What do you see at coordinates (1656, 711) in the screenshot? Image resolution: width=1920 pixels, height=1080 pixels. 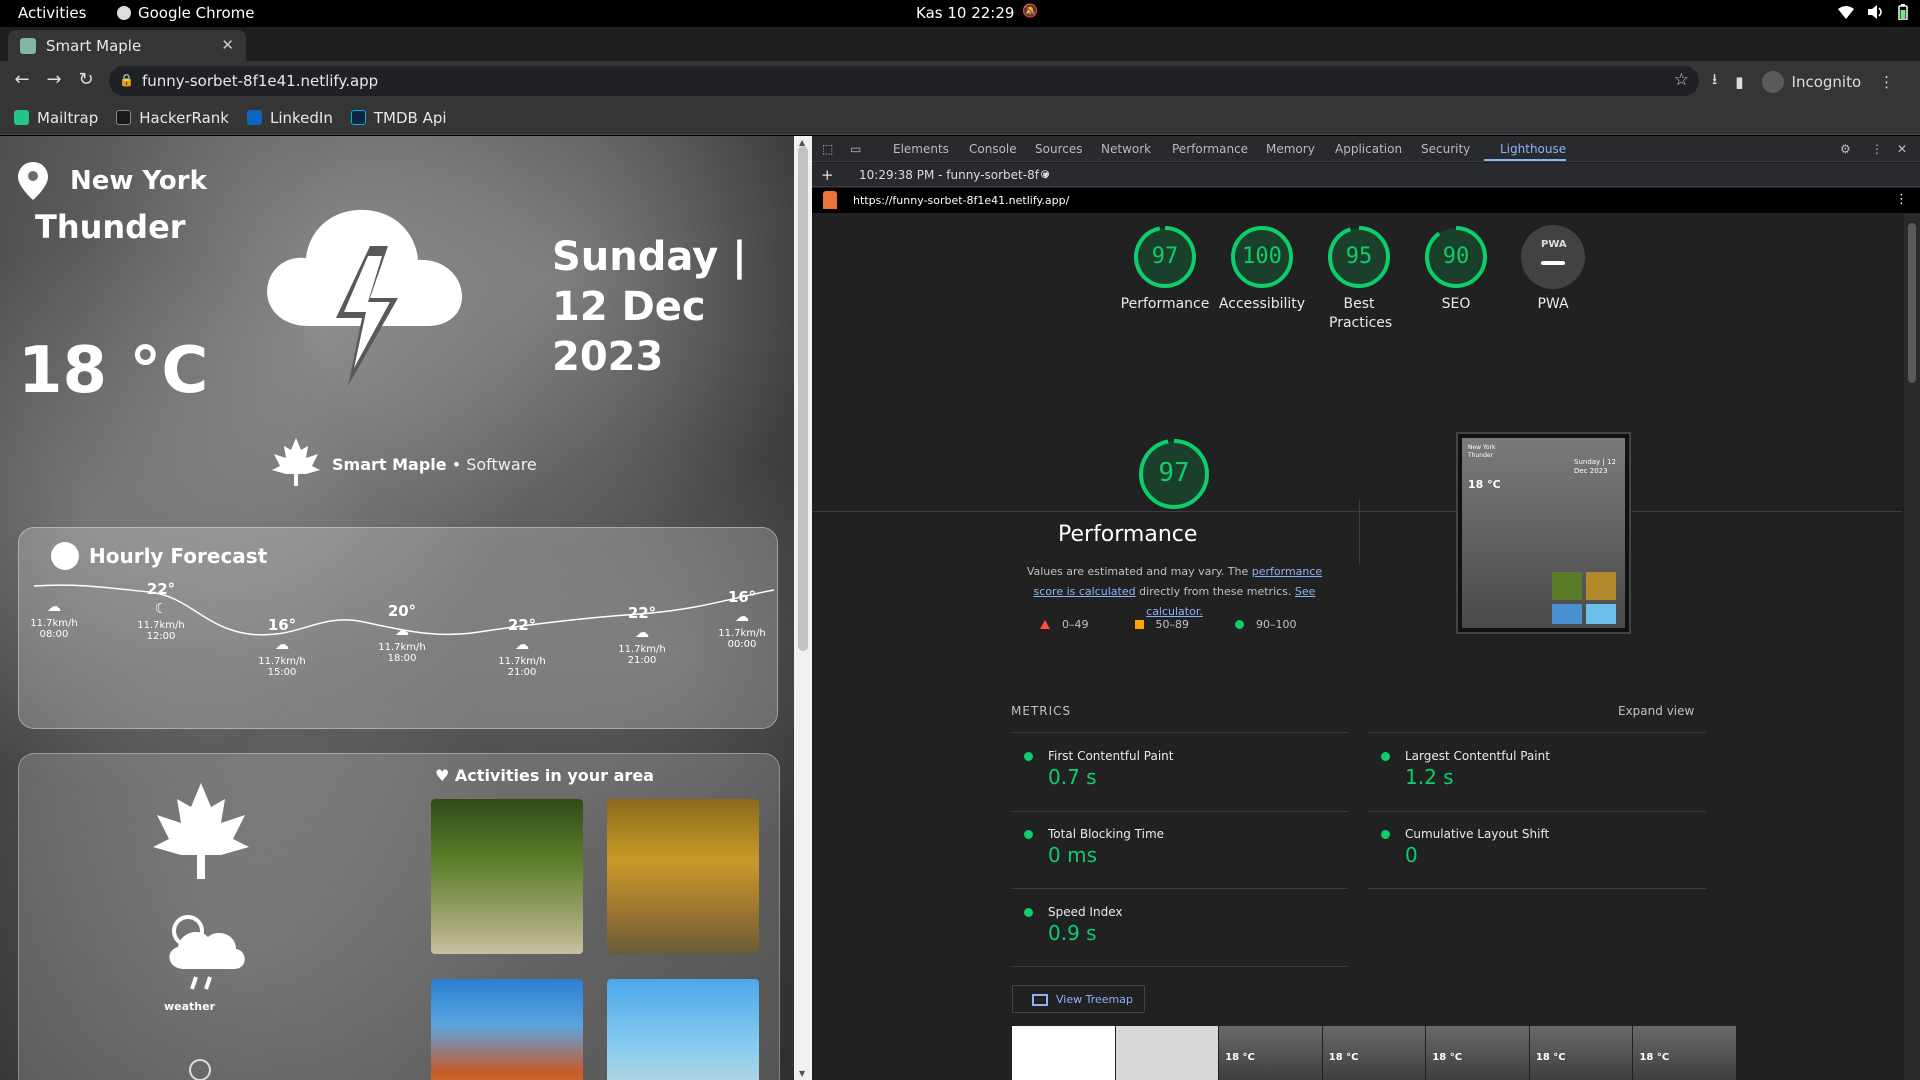 I see `expand-view-button: Expand view` at bounding box center [1656, 711].